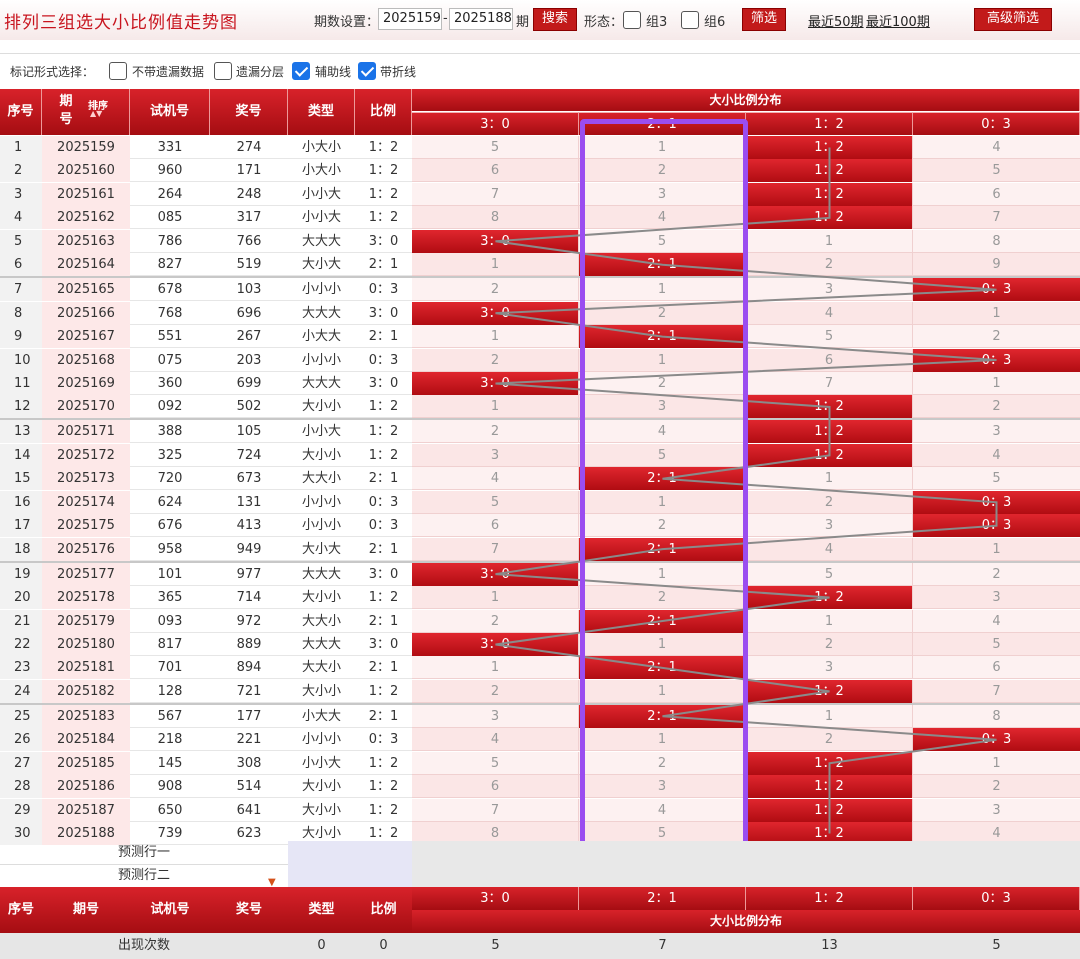 The height and width of the screenshot is (959, 1080). I want to click on stats-count-3: 5, so click(996, 945).